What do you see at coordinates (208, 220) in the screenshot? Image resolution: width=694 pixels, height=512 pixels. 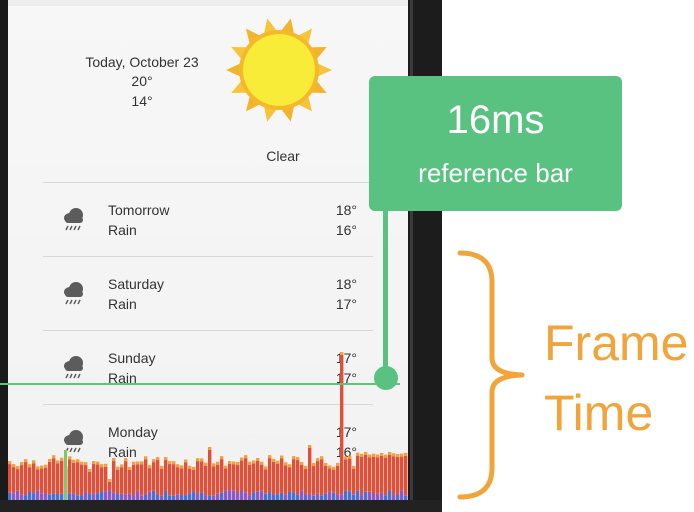 I see `forecast-row-tomorrow: Tomorrow Rain 18° 16°` at bounding box center [208, 220].